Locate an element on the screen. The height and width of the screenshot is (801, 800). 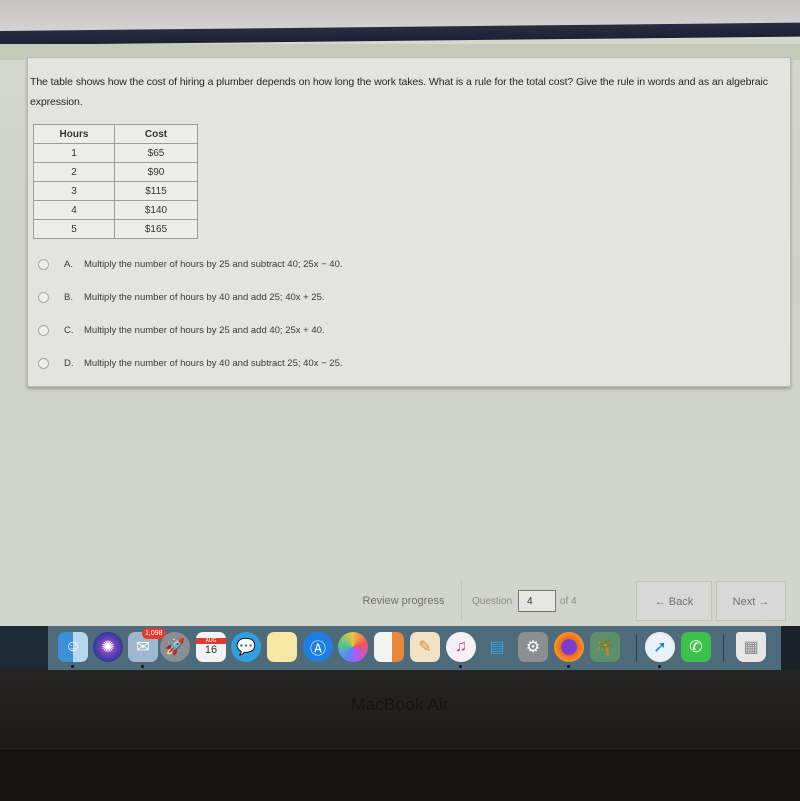
hours-cell: 2 is located at coordinates (74, 172).